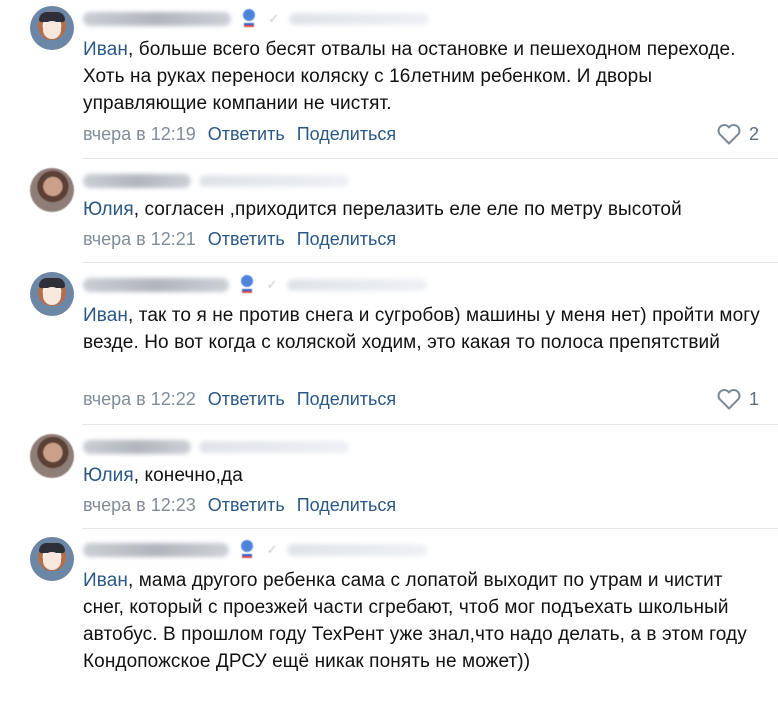  What do you see at coordinates (139, 134) in the screenshot?
I see `comment-date: вчера в 12:19` at bounding box center [139, 134].